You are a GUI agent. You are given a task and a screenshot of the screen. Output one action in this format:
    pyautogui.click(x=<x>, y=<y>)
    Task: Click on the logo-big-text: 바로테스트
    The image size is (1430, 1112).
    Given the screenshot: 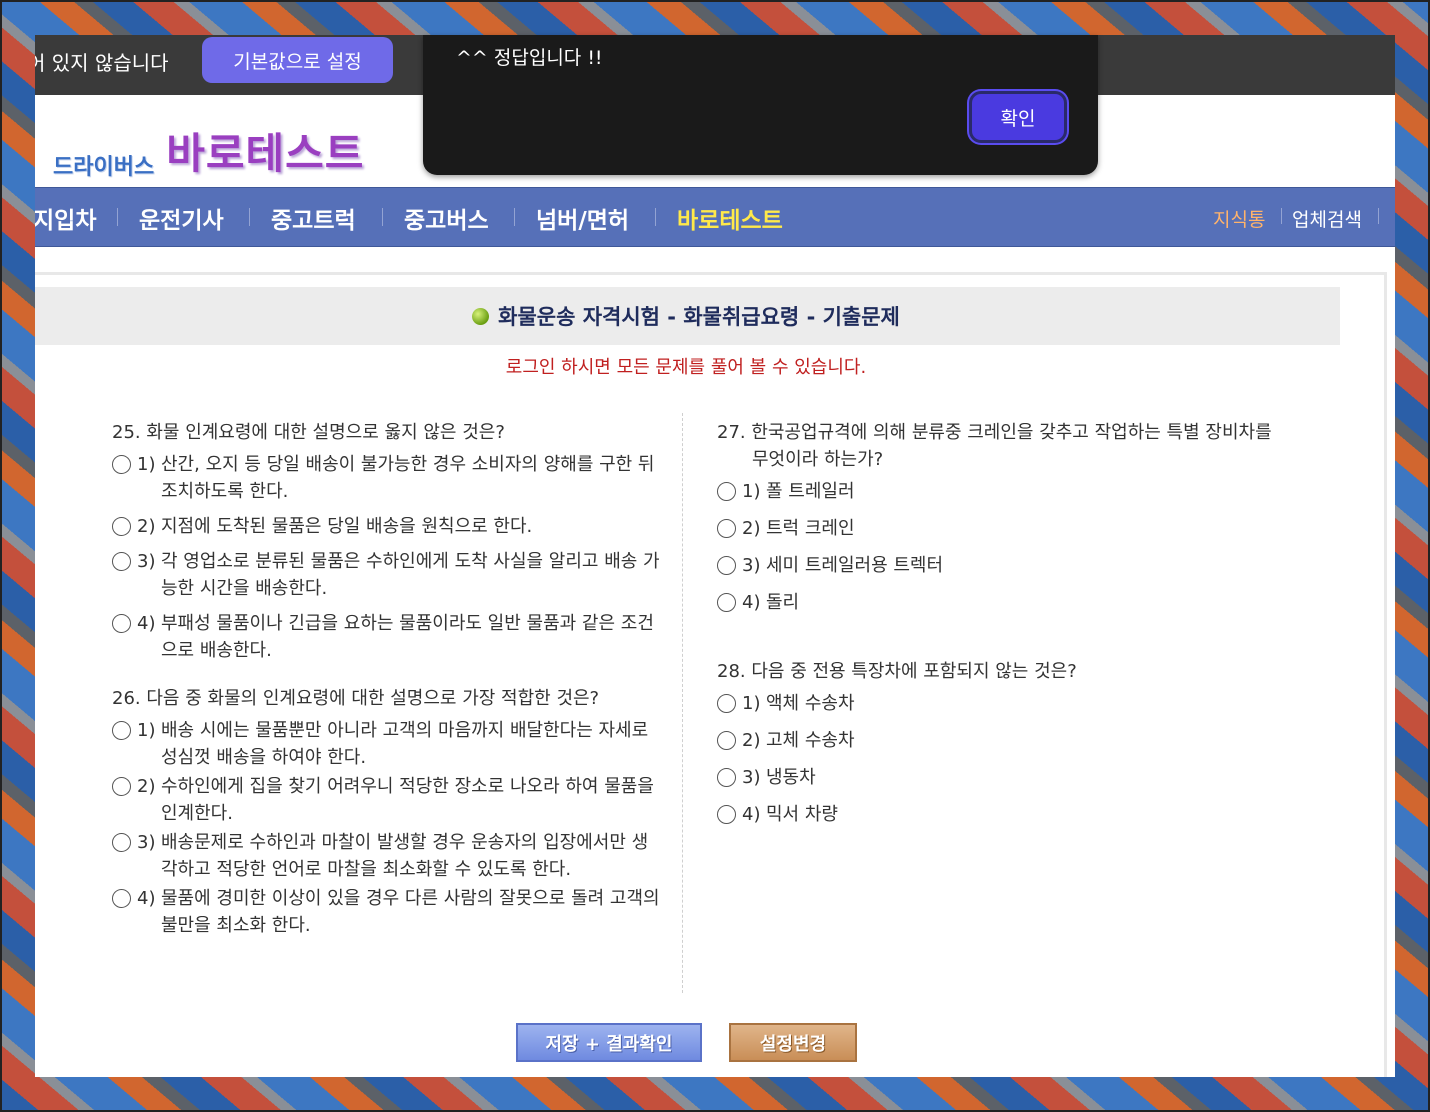 What is the action you would take?
    pyautogui.click(x=265, y=153)
    